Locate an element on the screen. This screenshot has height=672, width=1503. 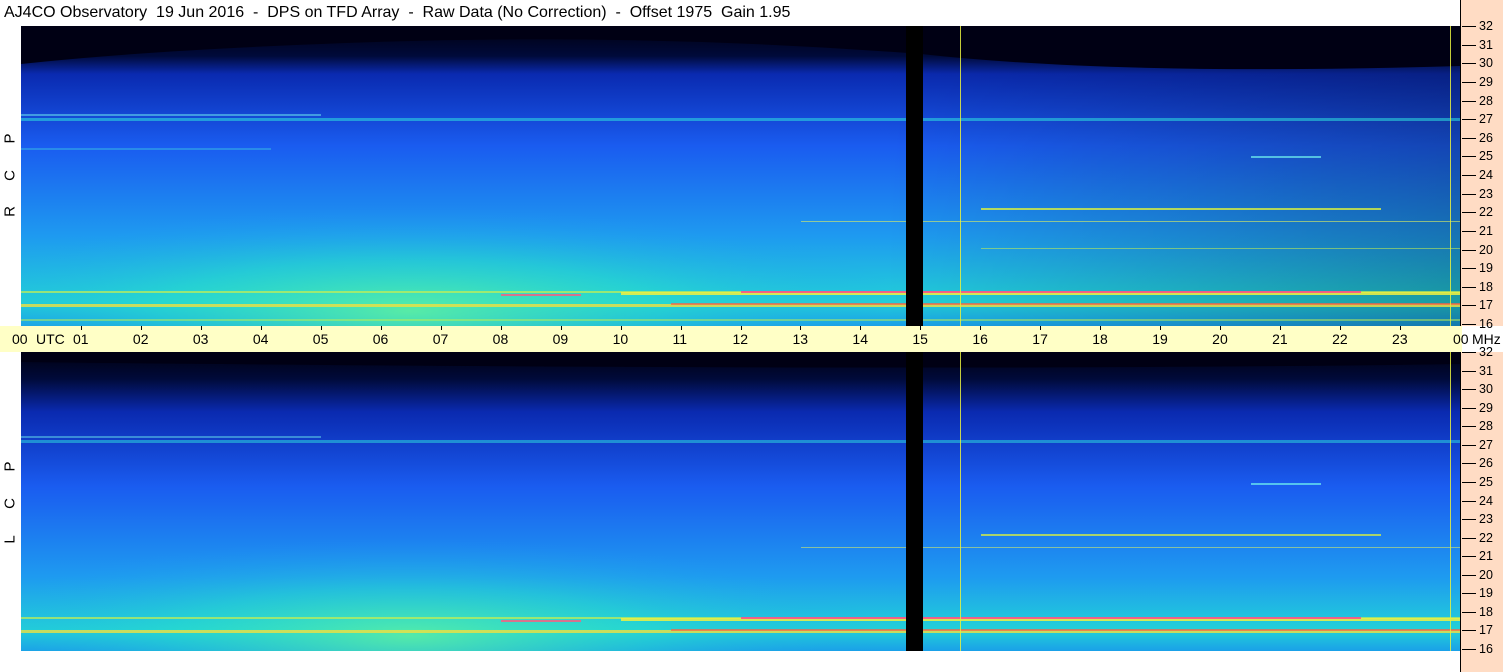
hour-label: 19 is located at coordinates (1160, 339).